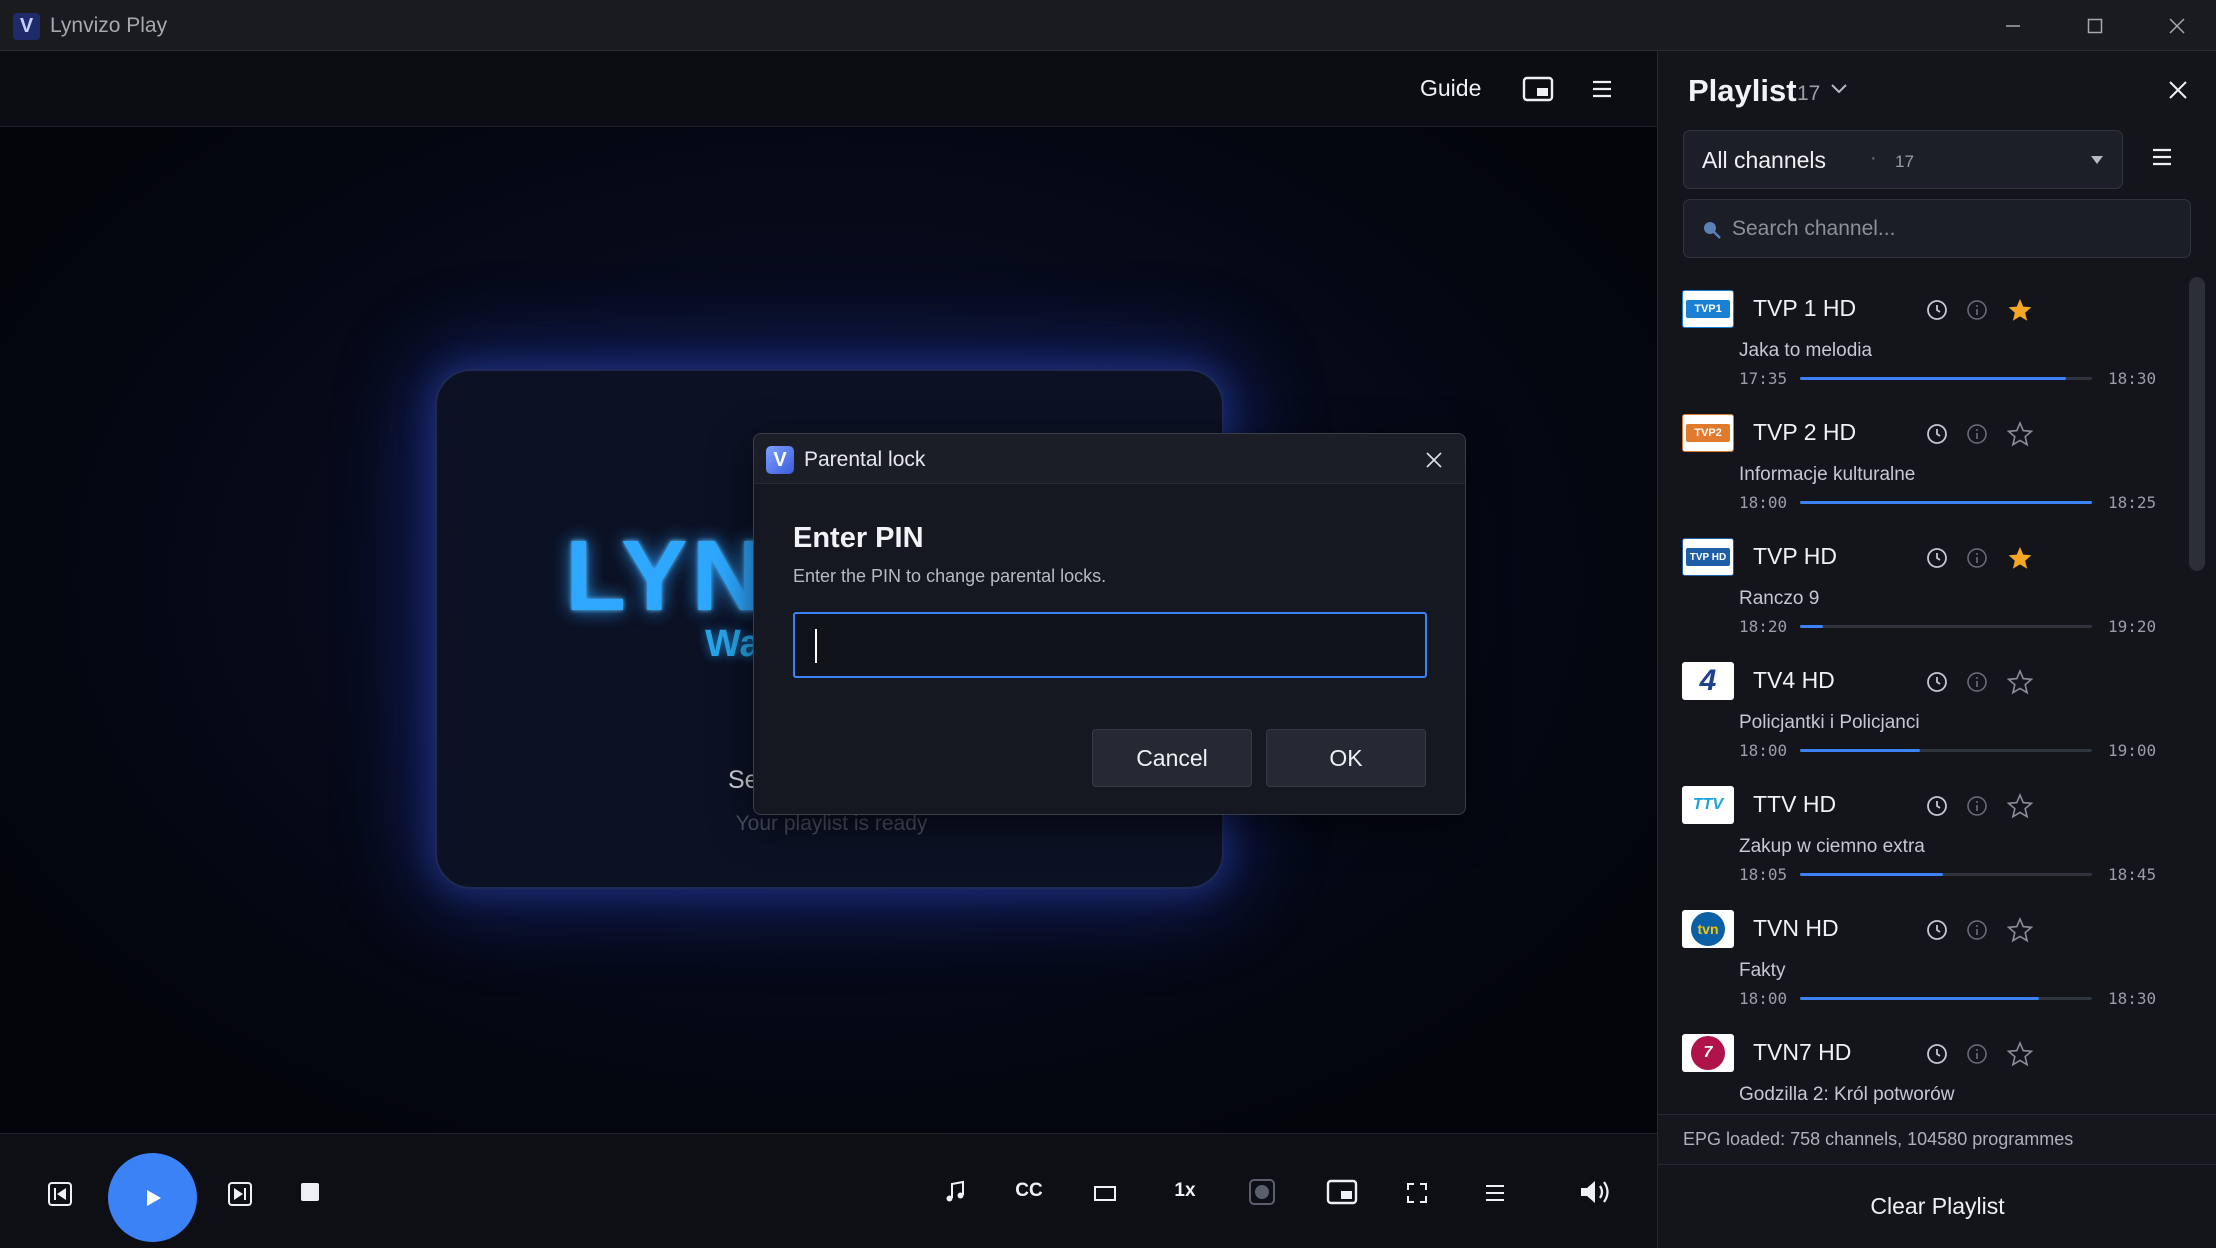  What do you see at coordinates (1795, 556) in the screenshot?
I see `channel-name: TVP HD` at bounding box center [1795, 556].